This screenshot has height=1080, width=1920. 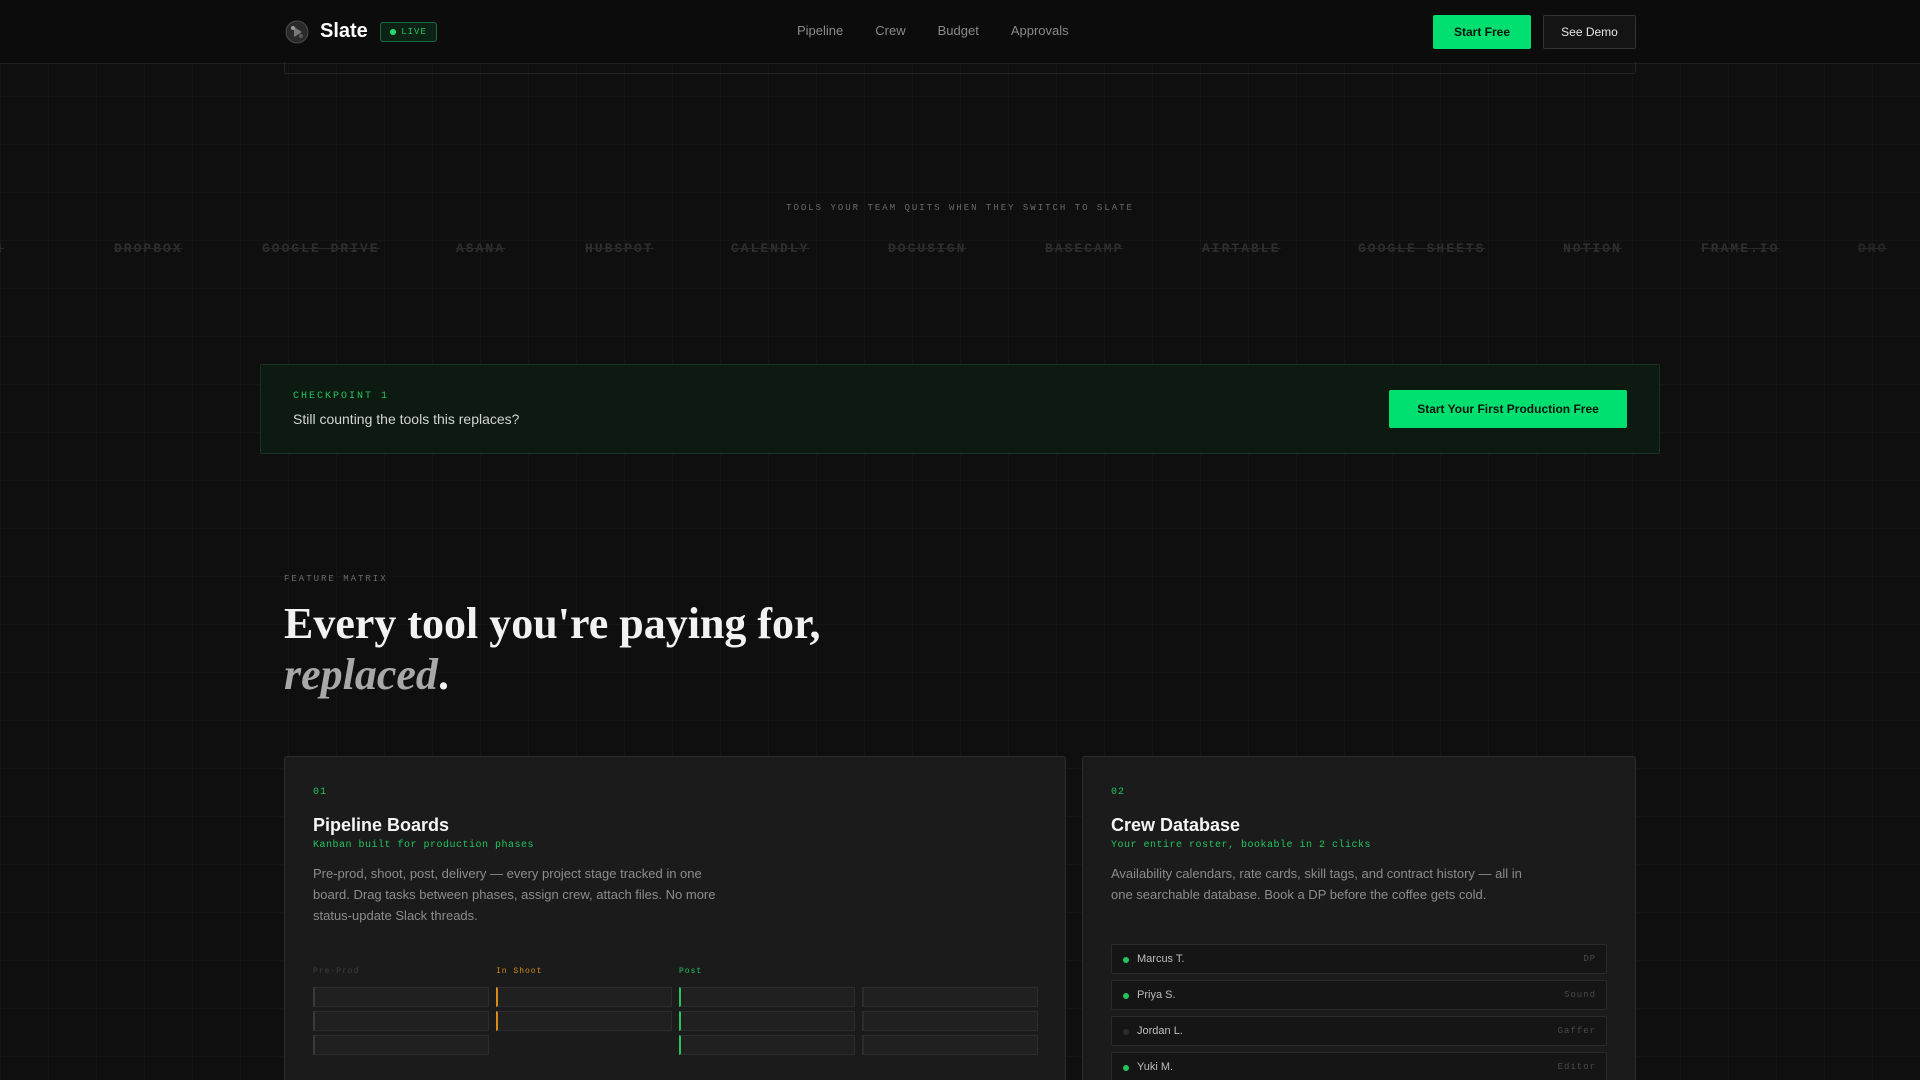 I want to click on kanban-column-label, so click(x=950, y=973).